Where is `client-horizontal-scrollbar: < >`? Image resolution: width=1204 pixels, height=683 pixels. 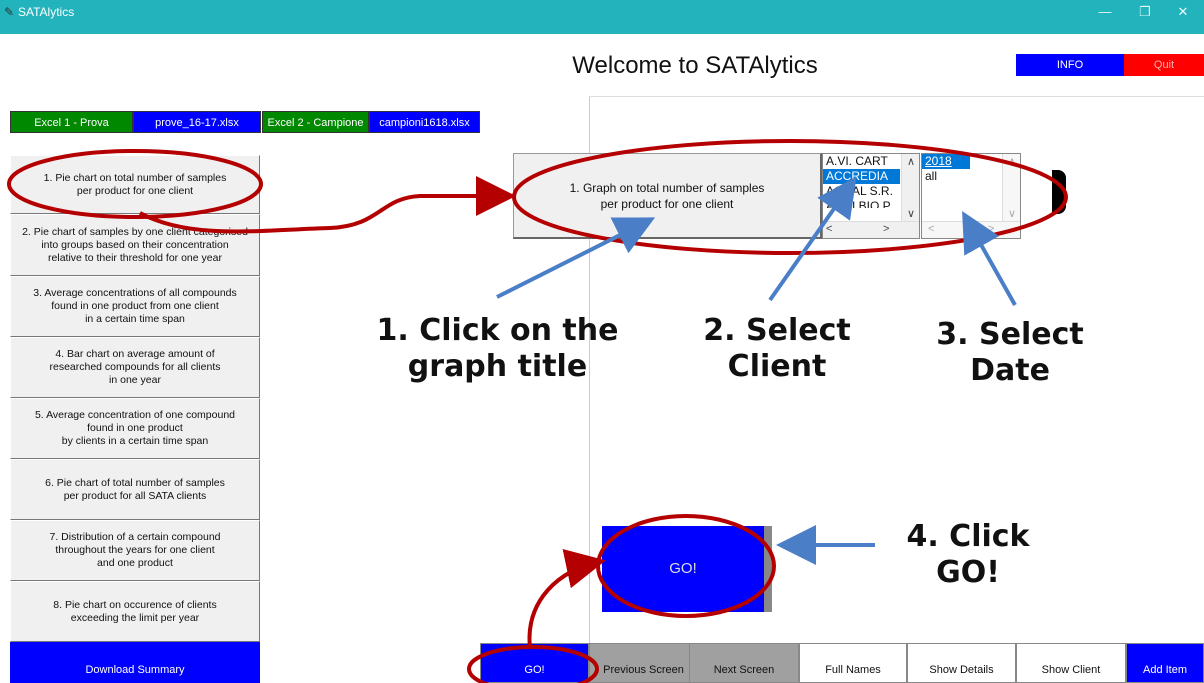 client-horizontal-scrollbar: < > is located at coordinates (871, 229).